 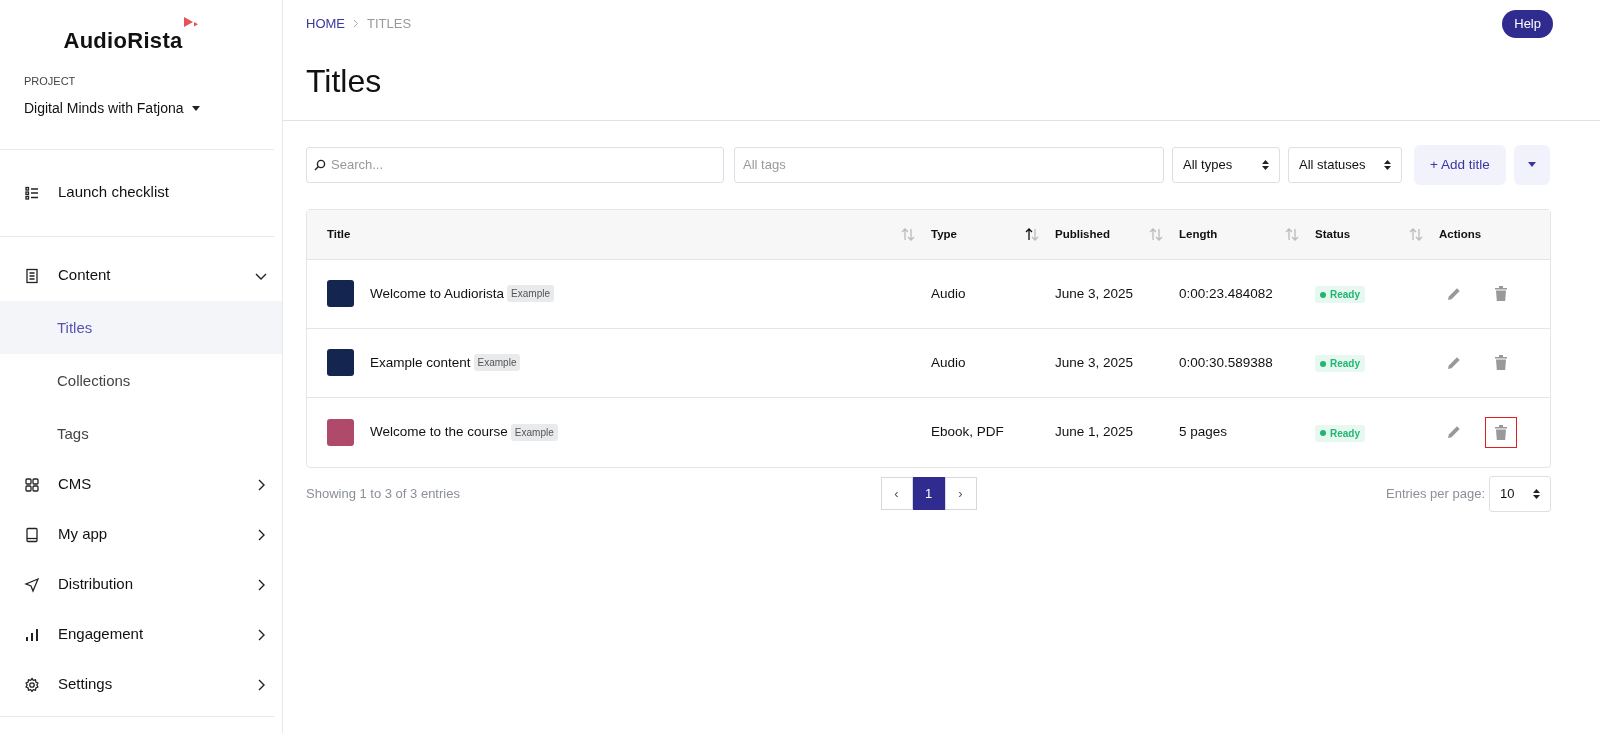 I want to click on pencil-icon, so click(x=1454, y=432).